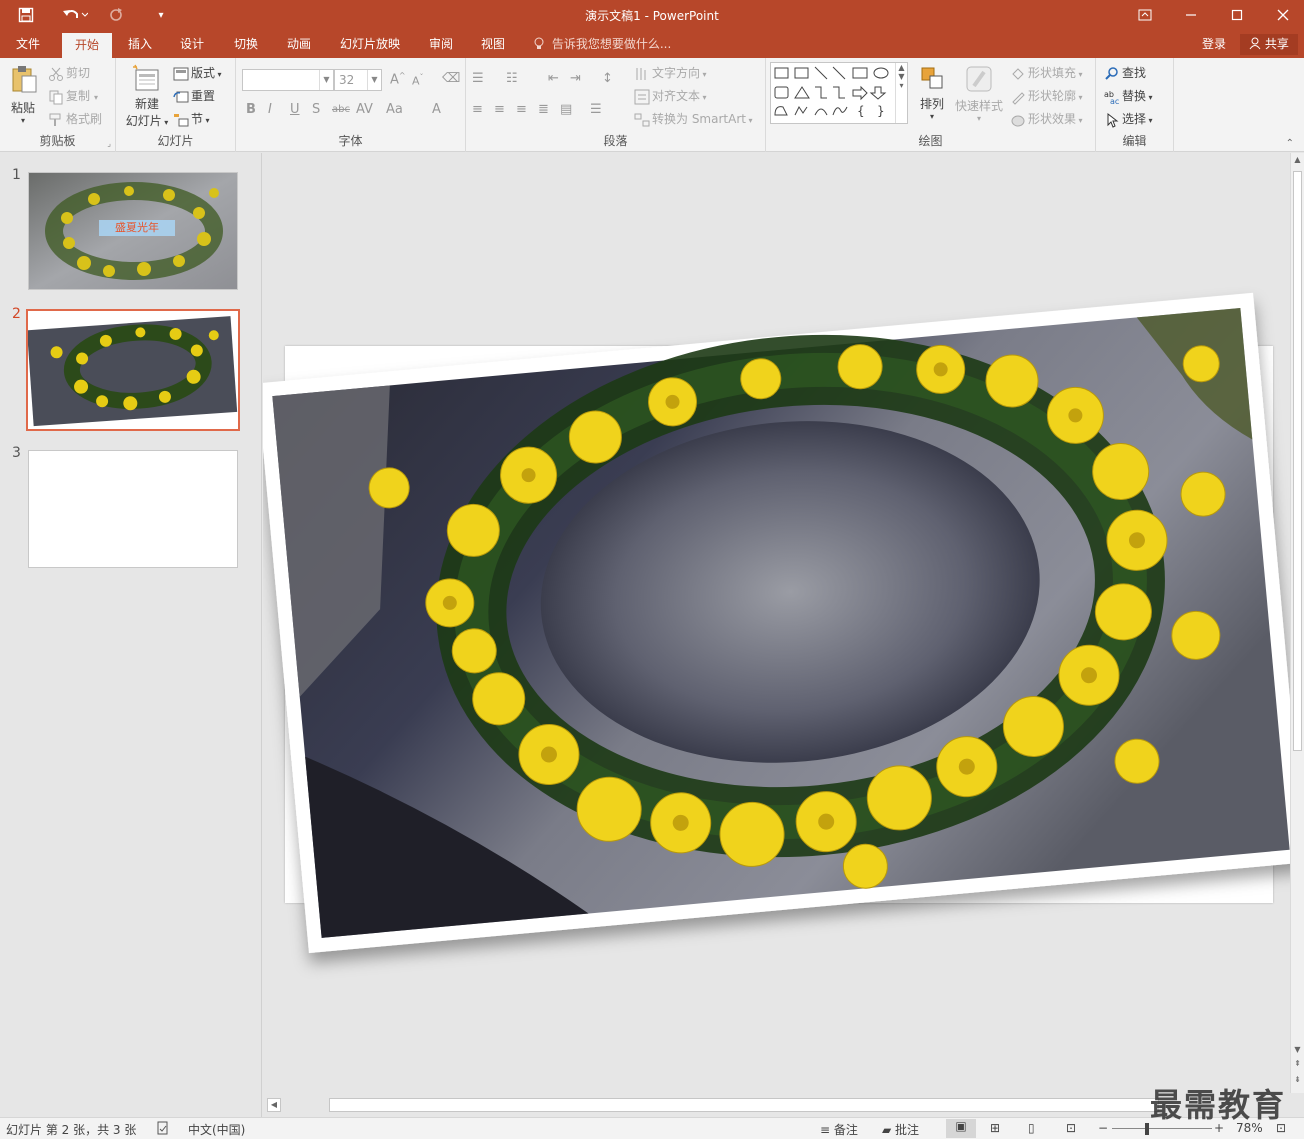 This screenshot has height=1139, width=1304. What do you see at coordinates (1269, 44) in the screenshot?
I see `share-button: 共享` at bounding box center [1269, 44].